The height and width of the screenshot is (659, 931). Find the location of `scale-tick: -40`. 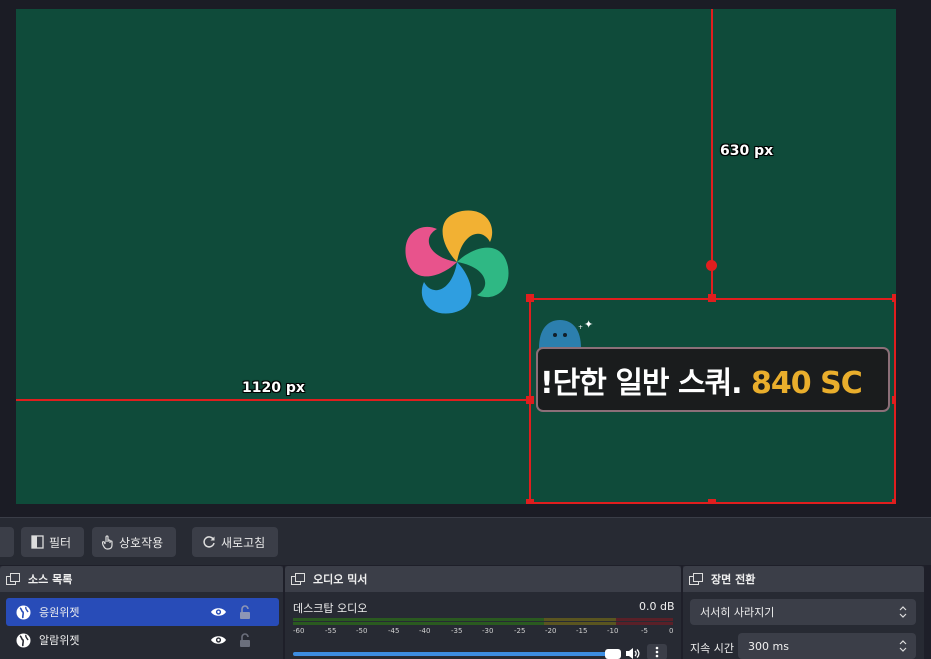

scale-tick: -40 is located at coordinates (425, 631).